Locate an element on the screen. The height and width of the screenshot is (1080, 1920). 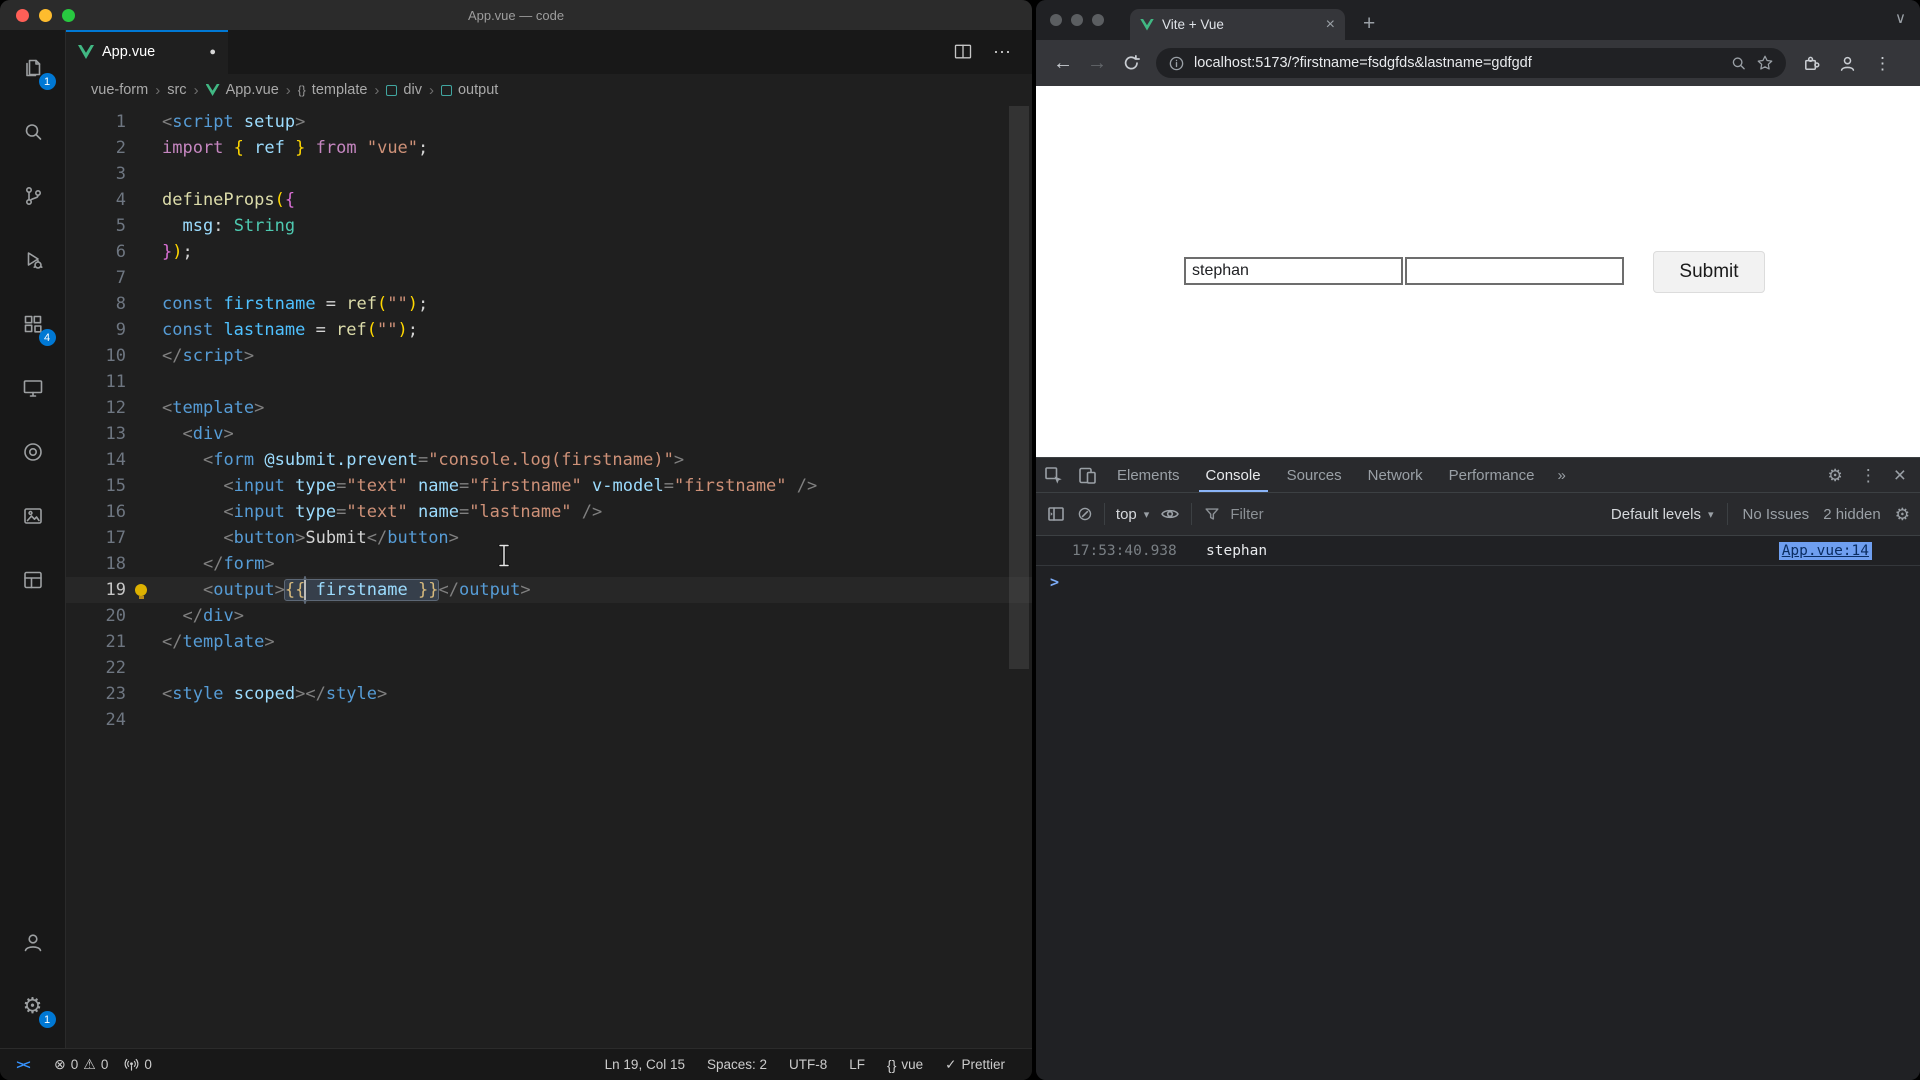
devtools-tab-console: Console is located at coordinates (1233, 475).